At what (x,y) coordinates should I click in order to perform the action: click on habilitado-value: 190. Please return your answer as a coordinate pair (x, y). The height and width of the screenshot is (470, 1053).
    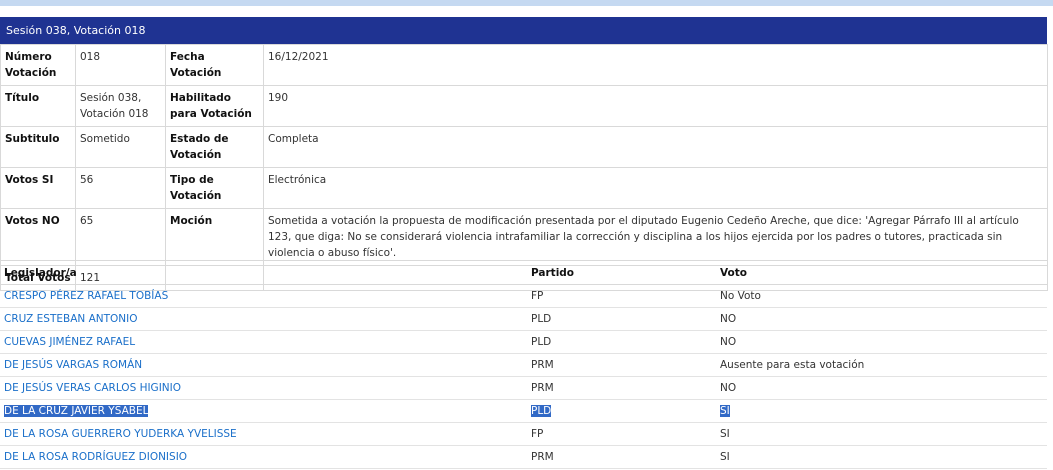
    Looking at the image, I should click on (655, 106).